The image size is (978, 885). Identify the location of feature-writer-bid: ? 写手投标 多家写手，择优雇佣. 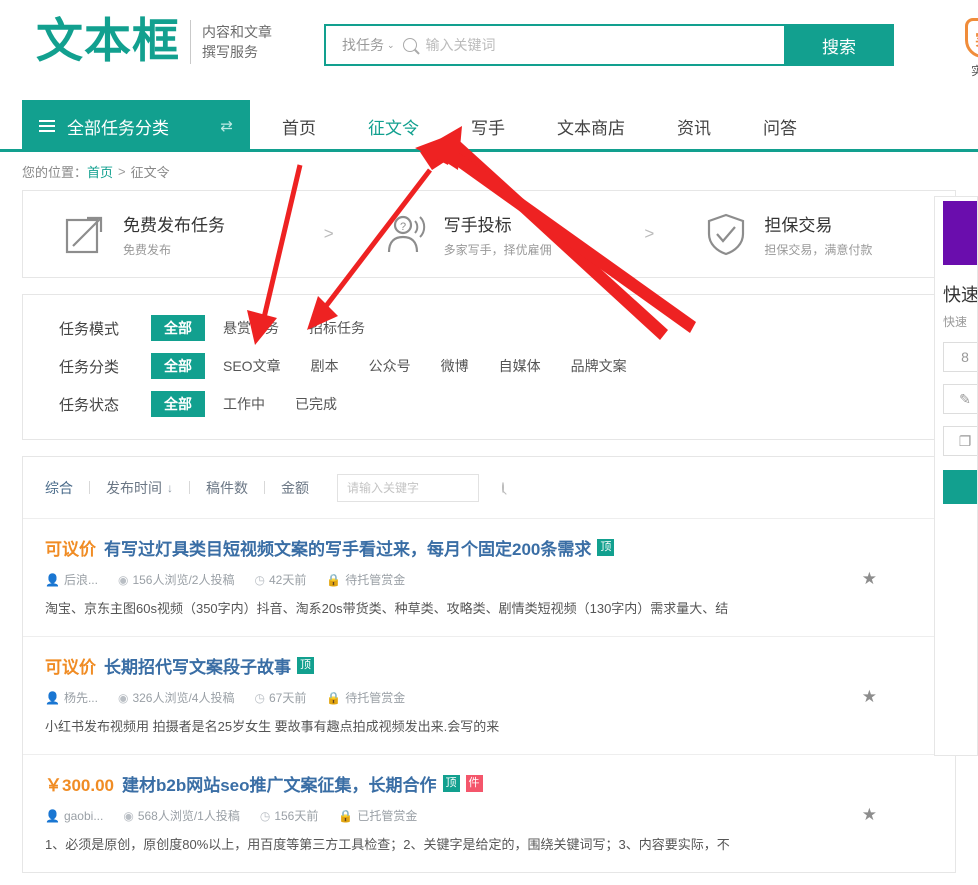
(489, 234).